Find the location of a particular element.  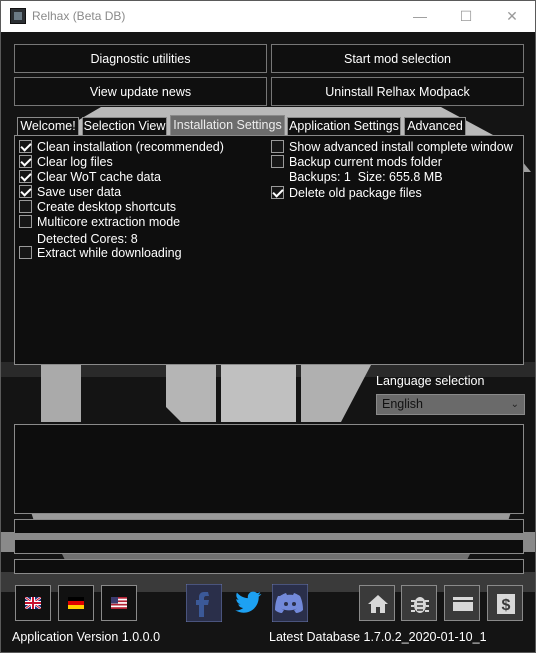

view-update-news-label: View update news is located at coordinates (140, 91).